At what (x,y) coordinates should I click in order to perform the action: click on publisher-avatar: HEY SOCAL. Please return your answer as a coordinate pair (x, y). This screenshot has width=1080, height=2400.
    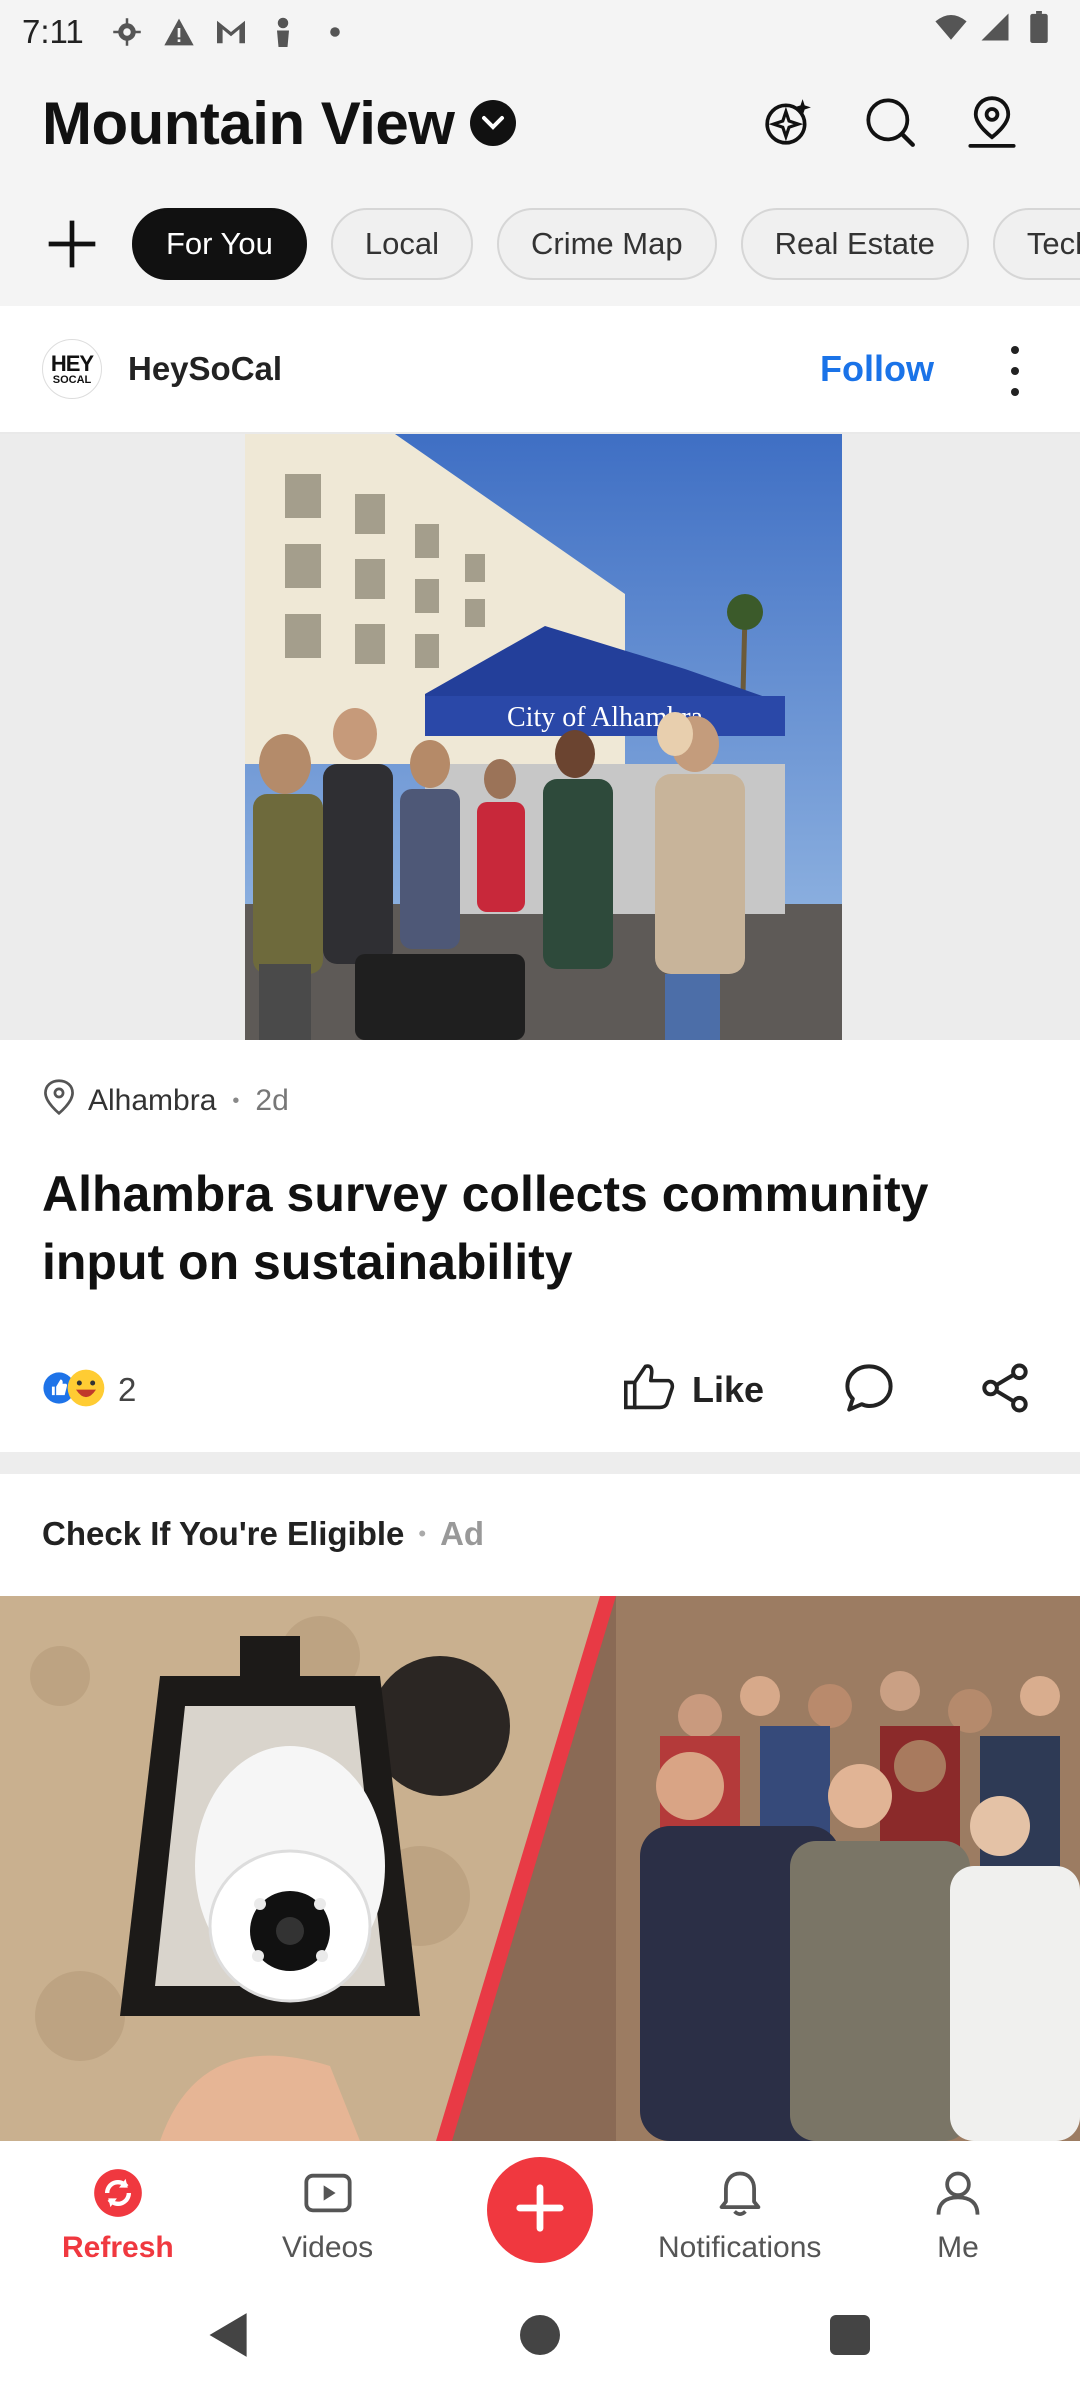
    Looking at the image, I should click on (72, 369).